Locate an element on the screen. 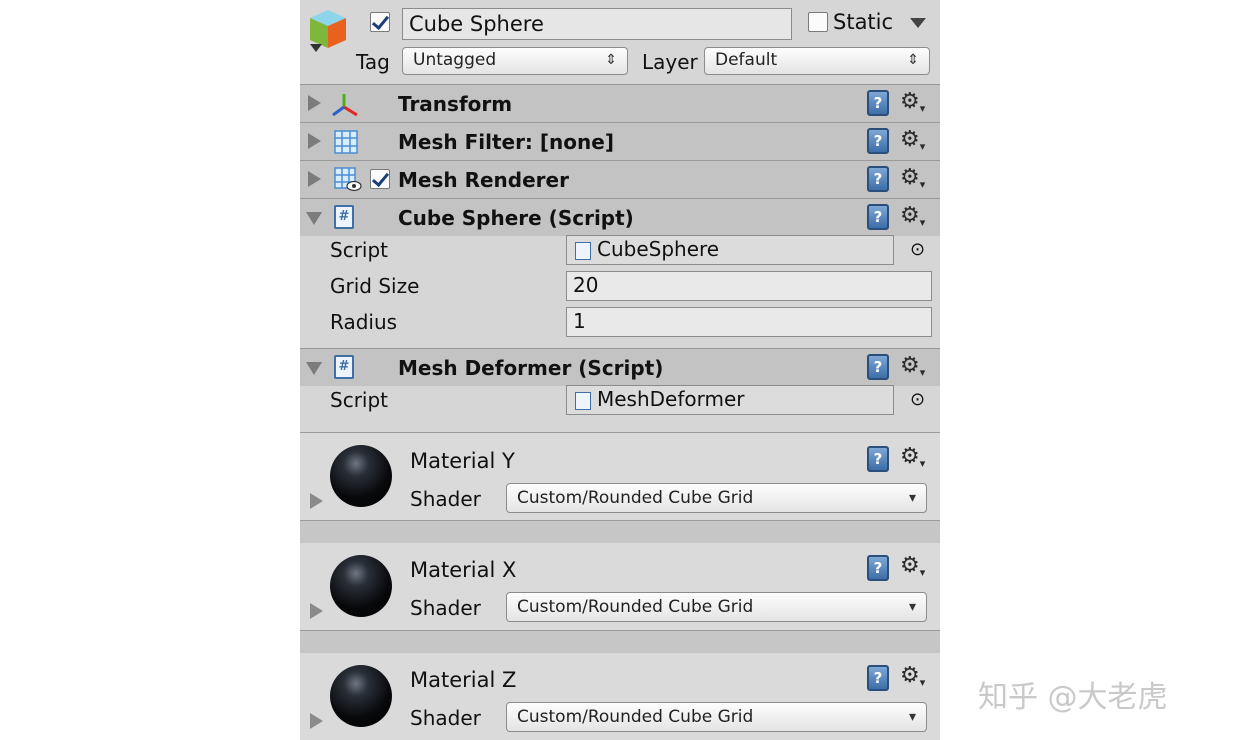 The width and height of the screenshot is (1240, 740). mesh-filter-grid-icon is located at coordinates (346, 142).